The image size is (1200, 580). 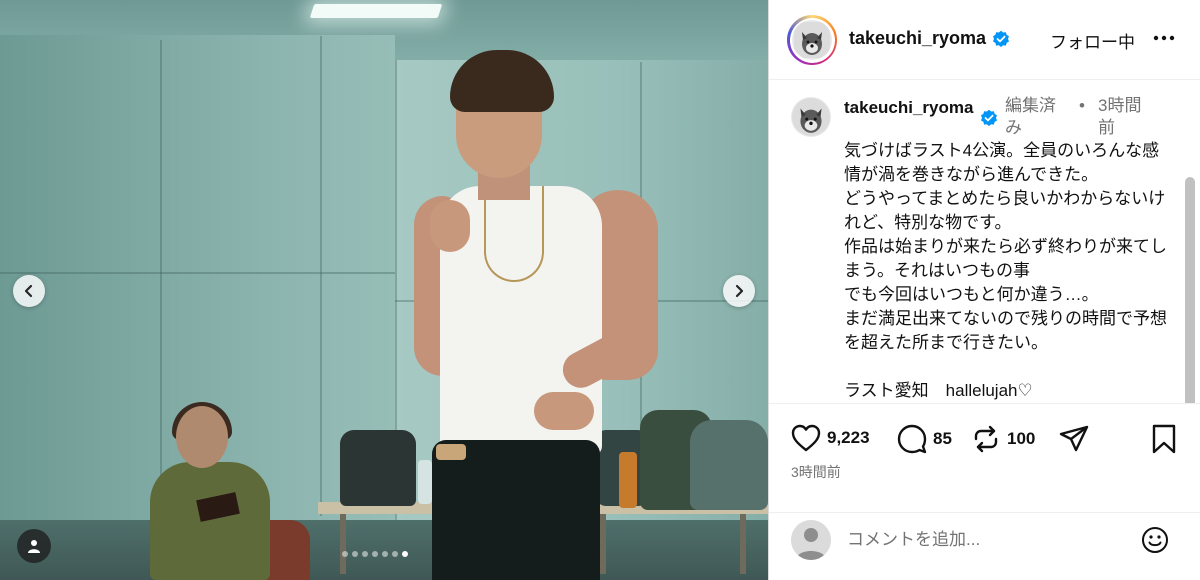 I want to click on like-button: 9,223, so click(x=830, y=438).